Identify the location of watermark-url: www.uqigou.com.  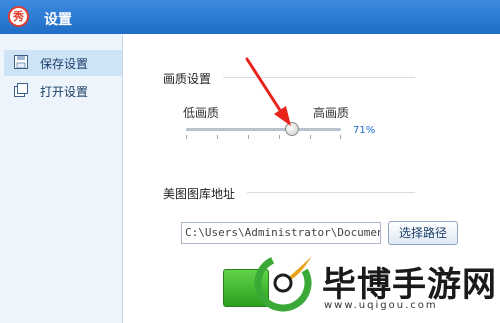
(381, 305).